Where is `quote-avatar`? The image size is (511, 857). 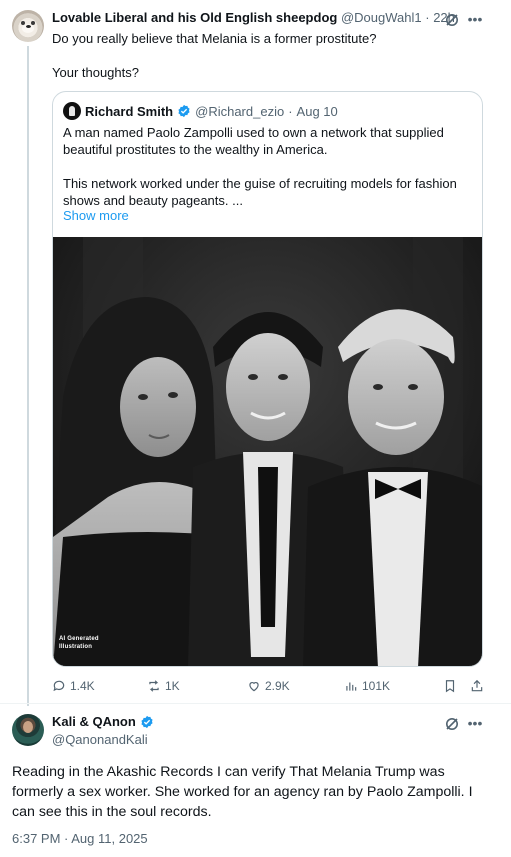 quote-avatar is located at coordinates (72, 111).